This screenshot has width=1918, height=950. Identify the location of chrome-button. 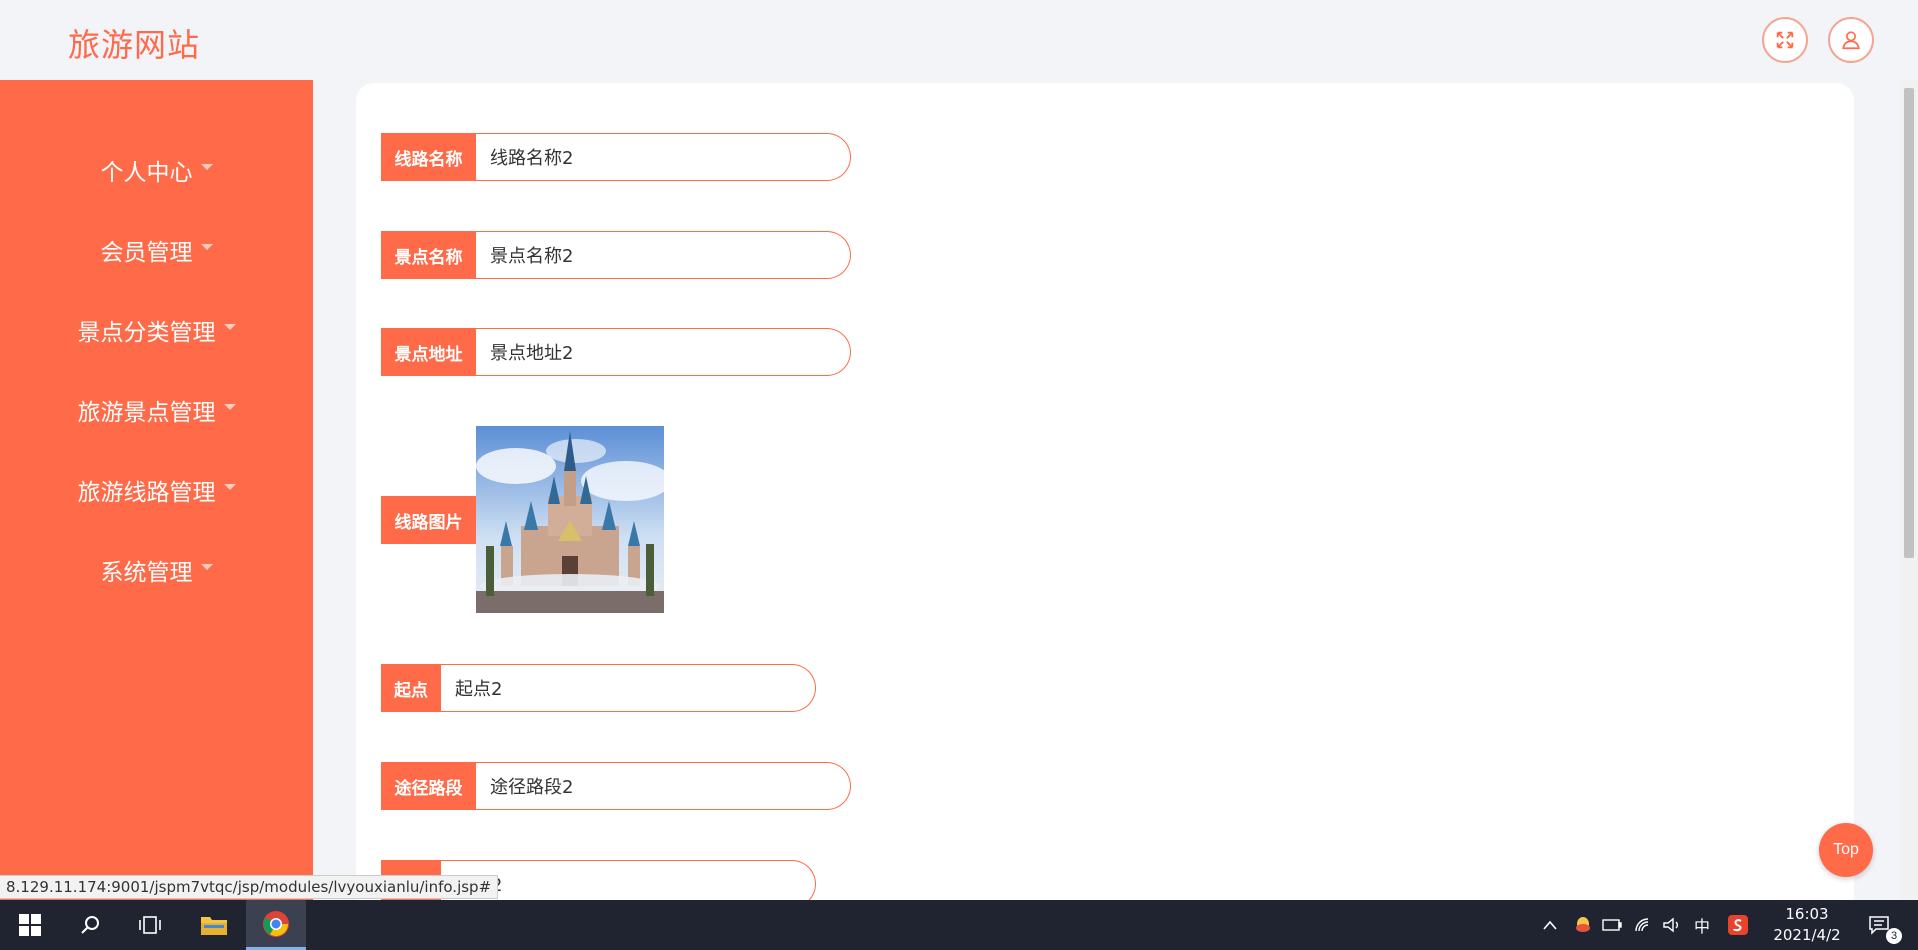
(276, 925).